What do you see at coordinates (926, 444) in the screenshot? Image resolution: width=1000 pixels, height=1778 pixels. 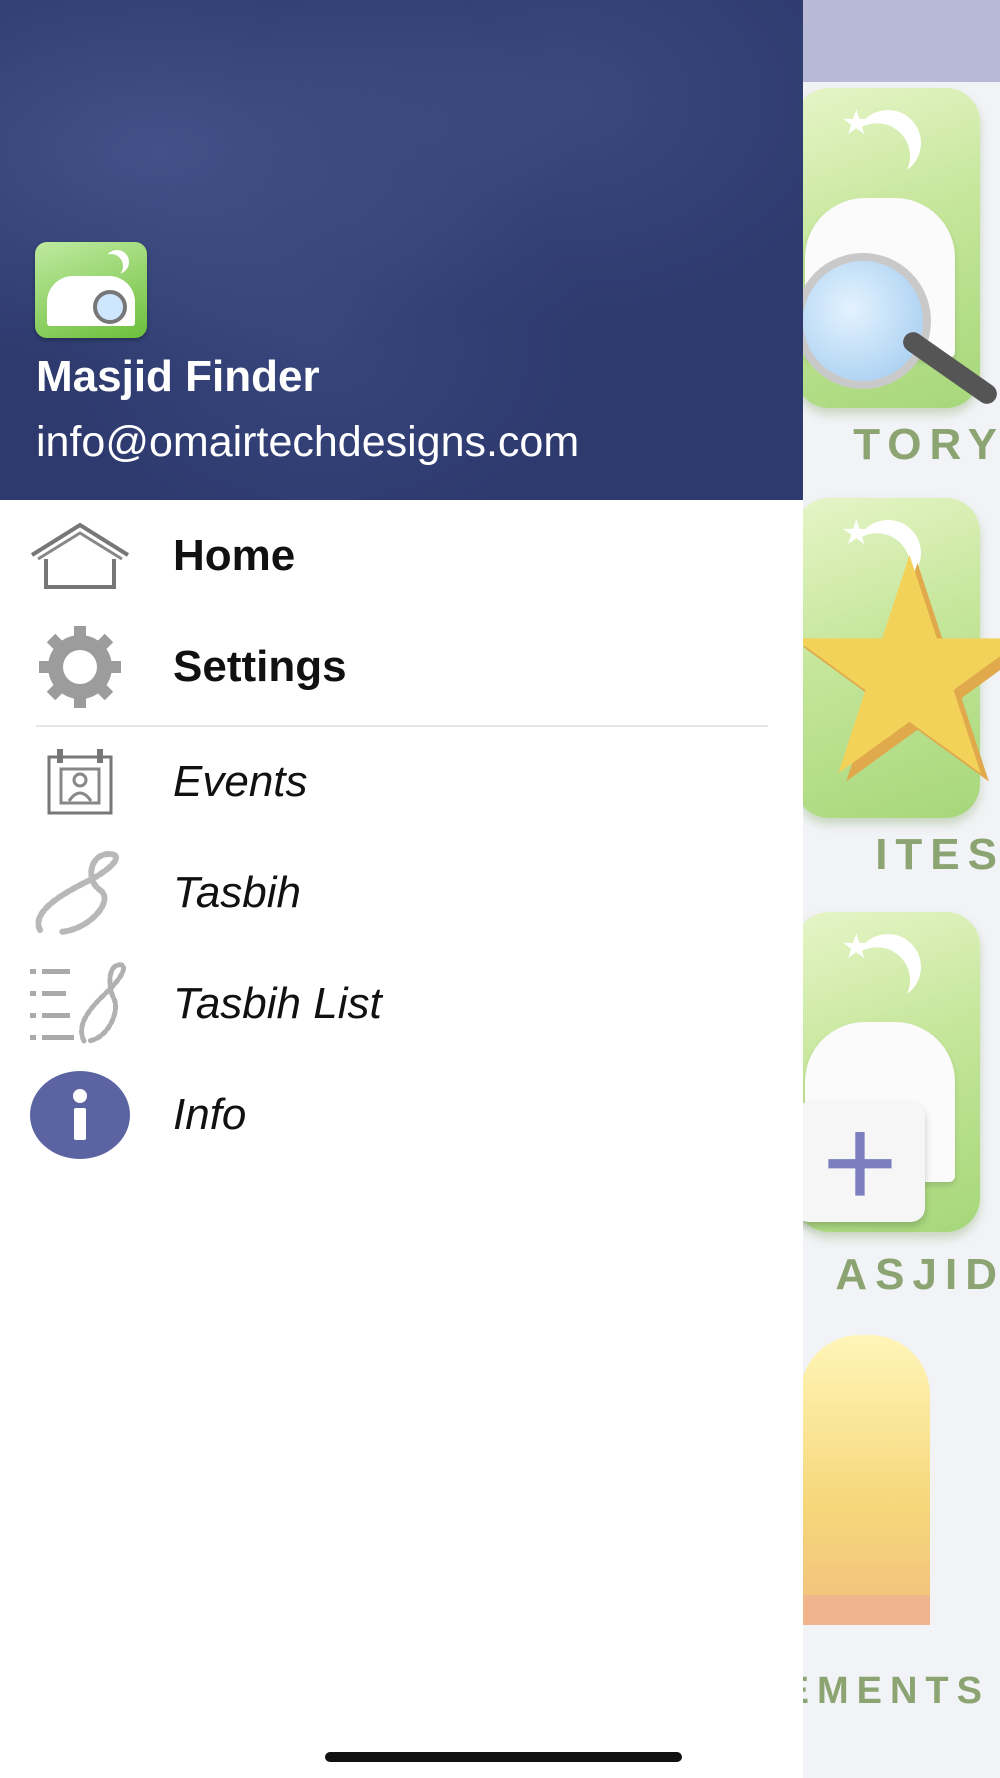 I see `directory-tile-label: TORY` at bounding box center [926, 444].